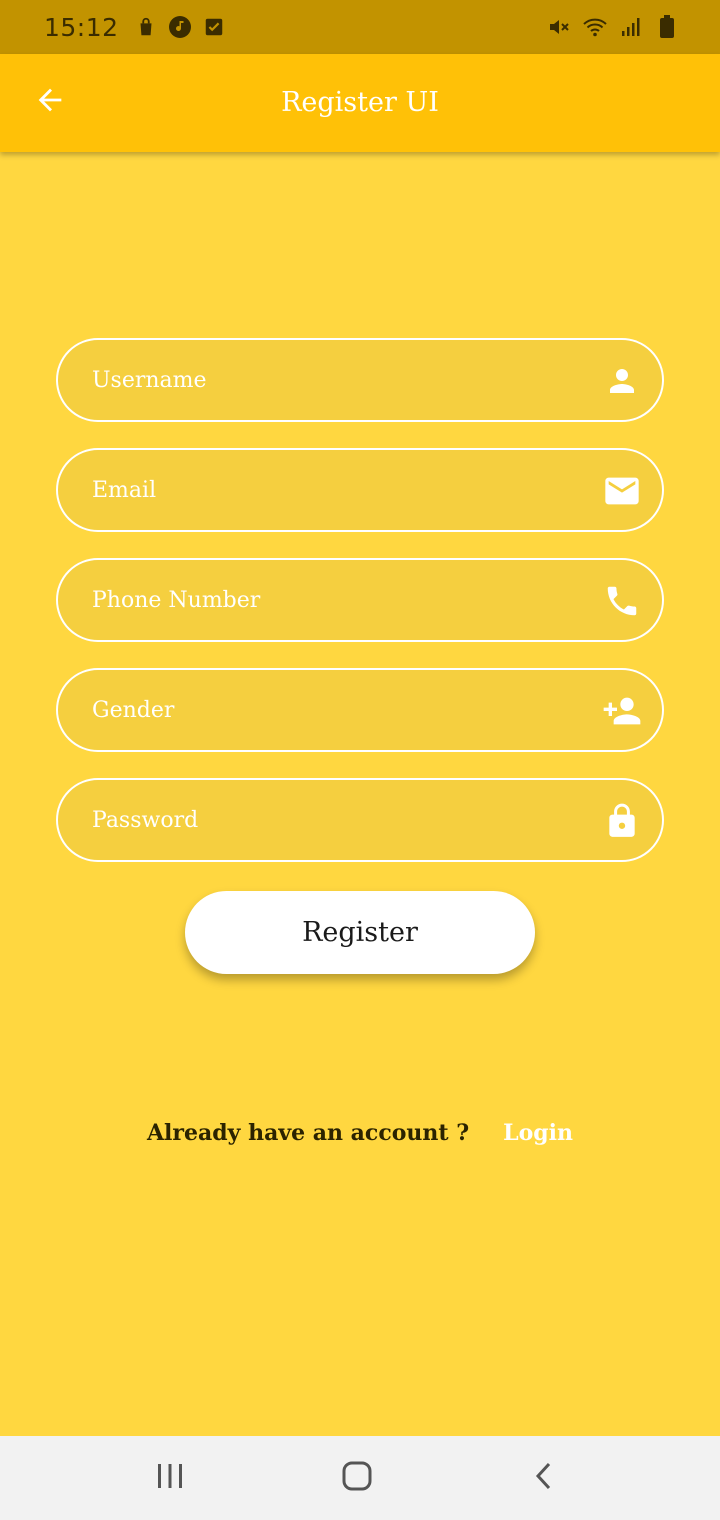 Image resolution: width=720 pixels, height=1520 pixels. I want to click on back-icon, so click(544, 1478).